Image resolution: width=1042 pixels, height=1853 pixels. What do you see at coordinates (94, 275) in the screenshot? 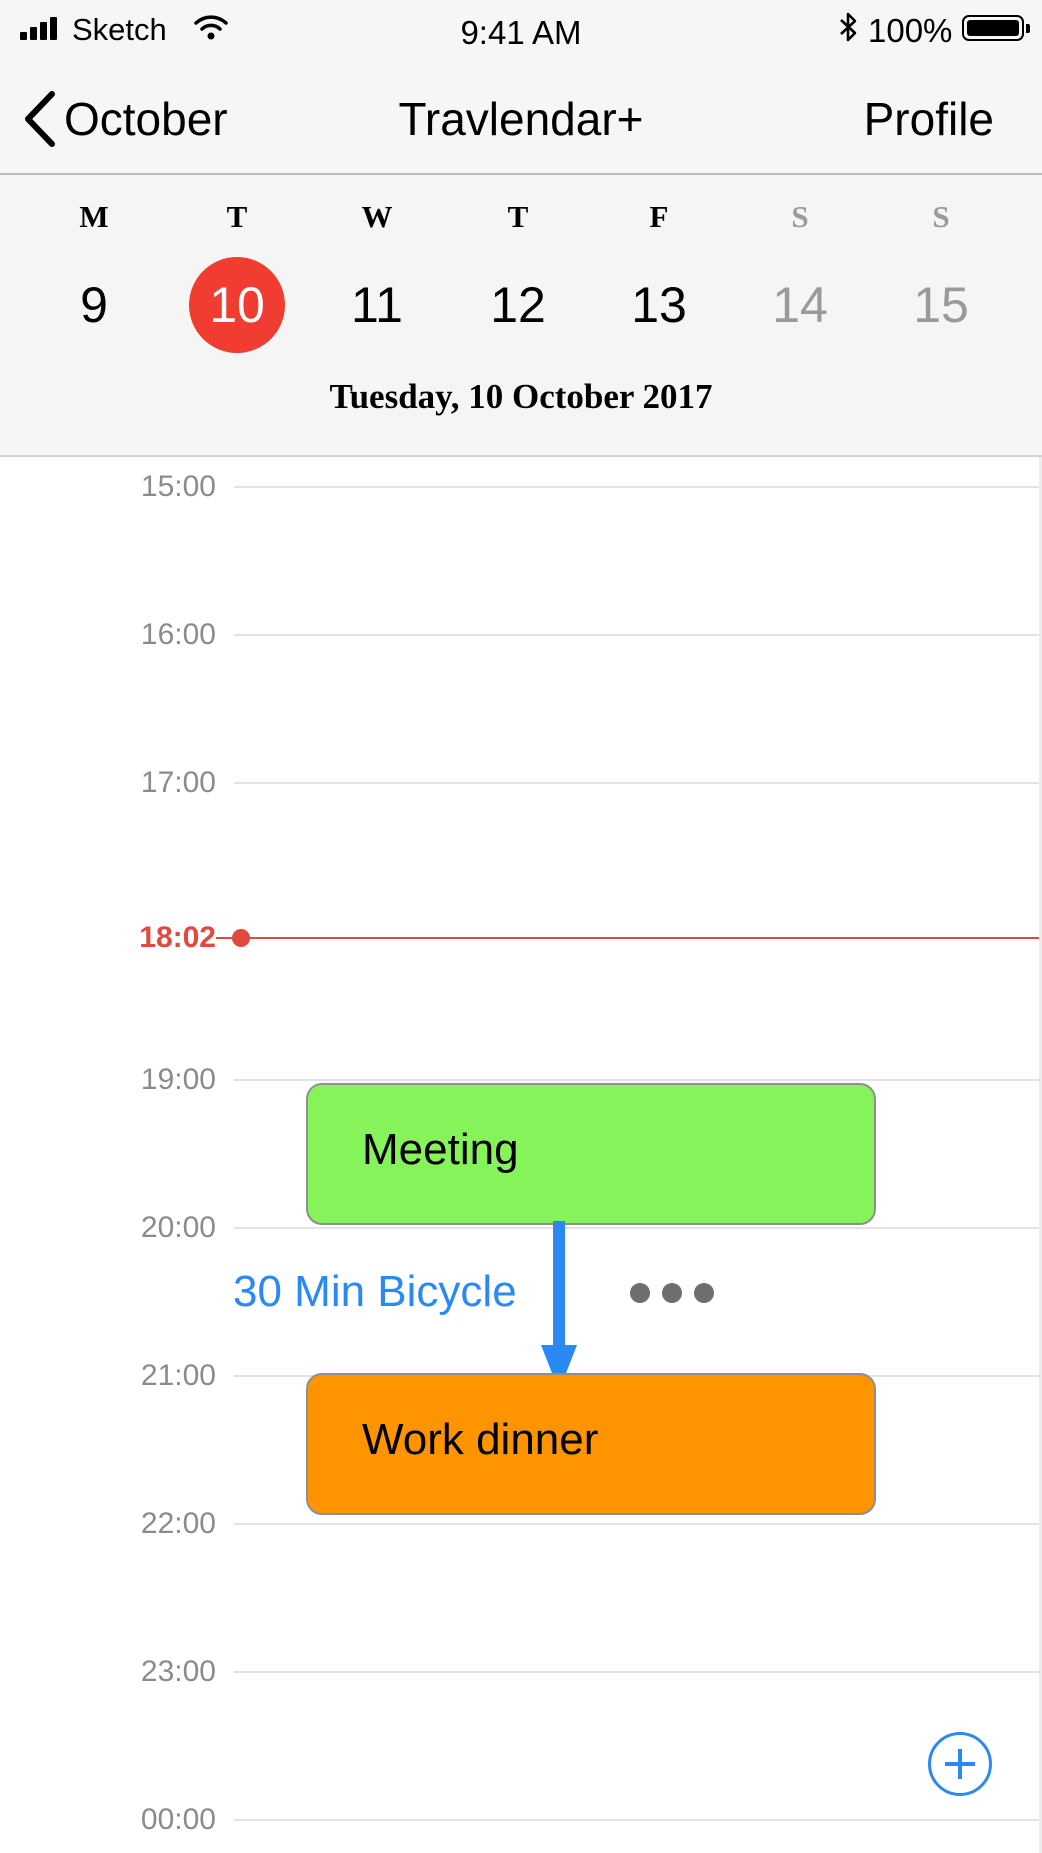
I see `day-monday: M 9` at bounding box center [94, 275].